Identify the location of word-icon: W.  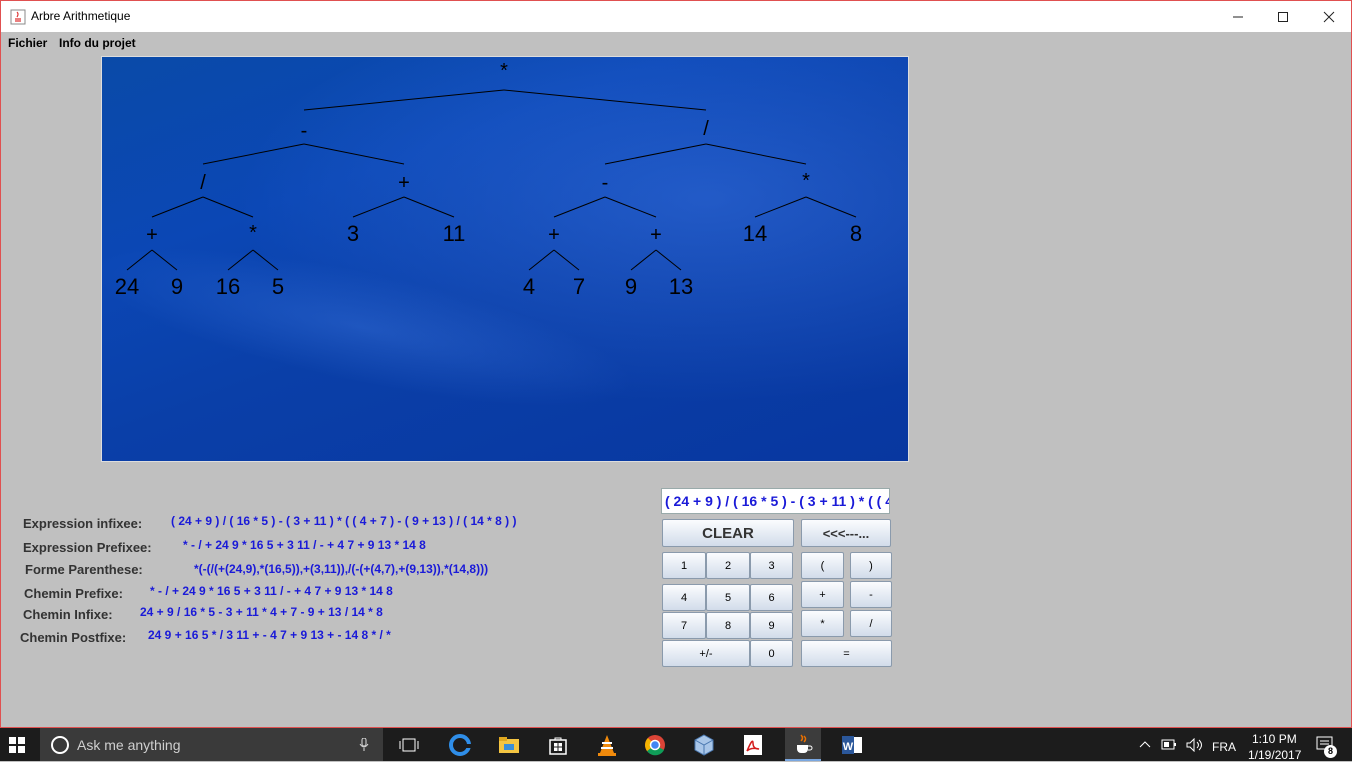
(852, 744).